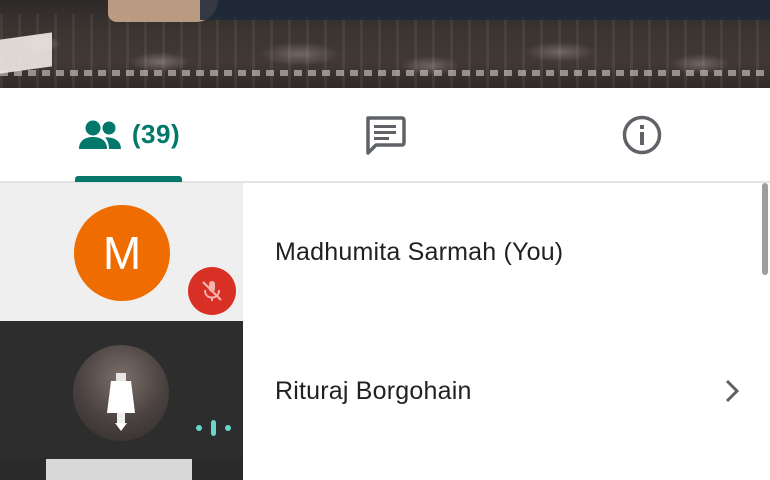  What do you see at coordinates (419, 252) in the screenshot?
I see `participant-name: Madhumita Sarmah (You)` at bounding box center [419, 252].